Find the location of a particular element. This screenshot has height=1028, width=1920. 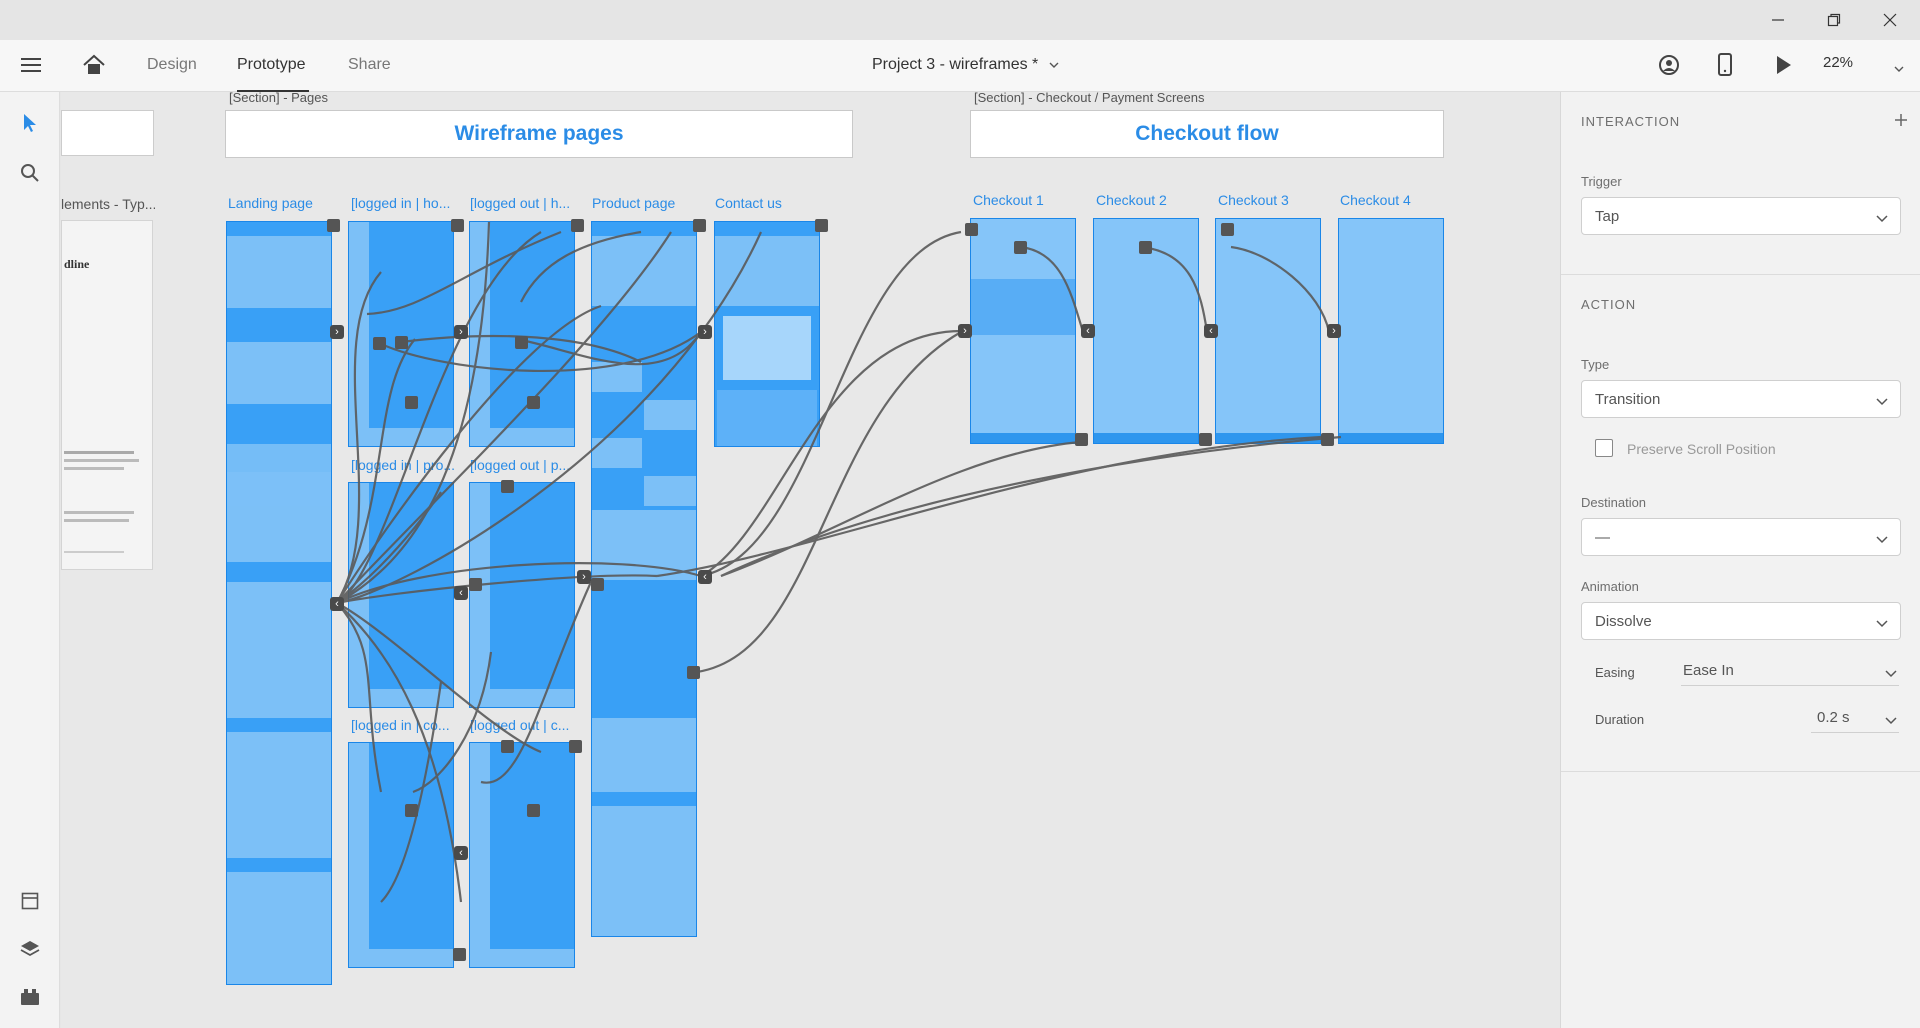

zoom-control: 22% is located at coordinates (1838, 62).